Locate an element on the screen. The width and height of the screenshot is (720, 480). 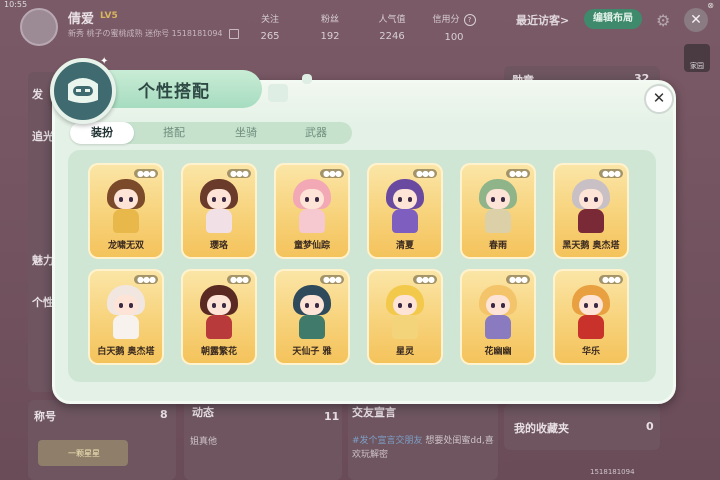
skin-name: 星灵 is located at coordinates (404, 352).